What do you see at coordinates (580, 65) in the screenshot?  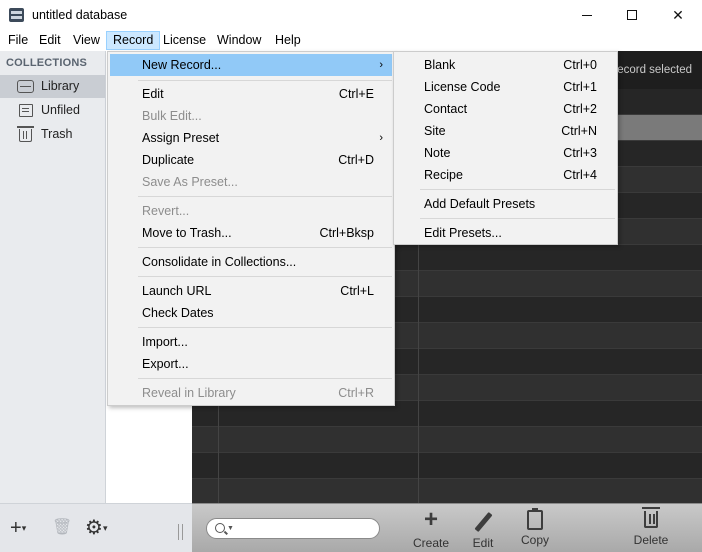 I see `menu-shortcut: Ctrl+0` at bounding box center [580, 65].